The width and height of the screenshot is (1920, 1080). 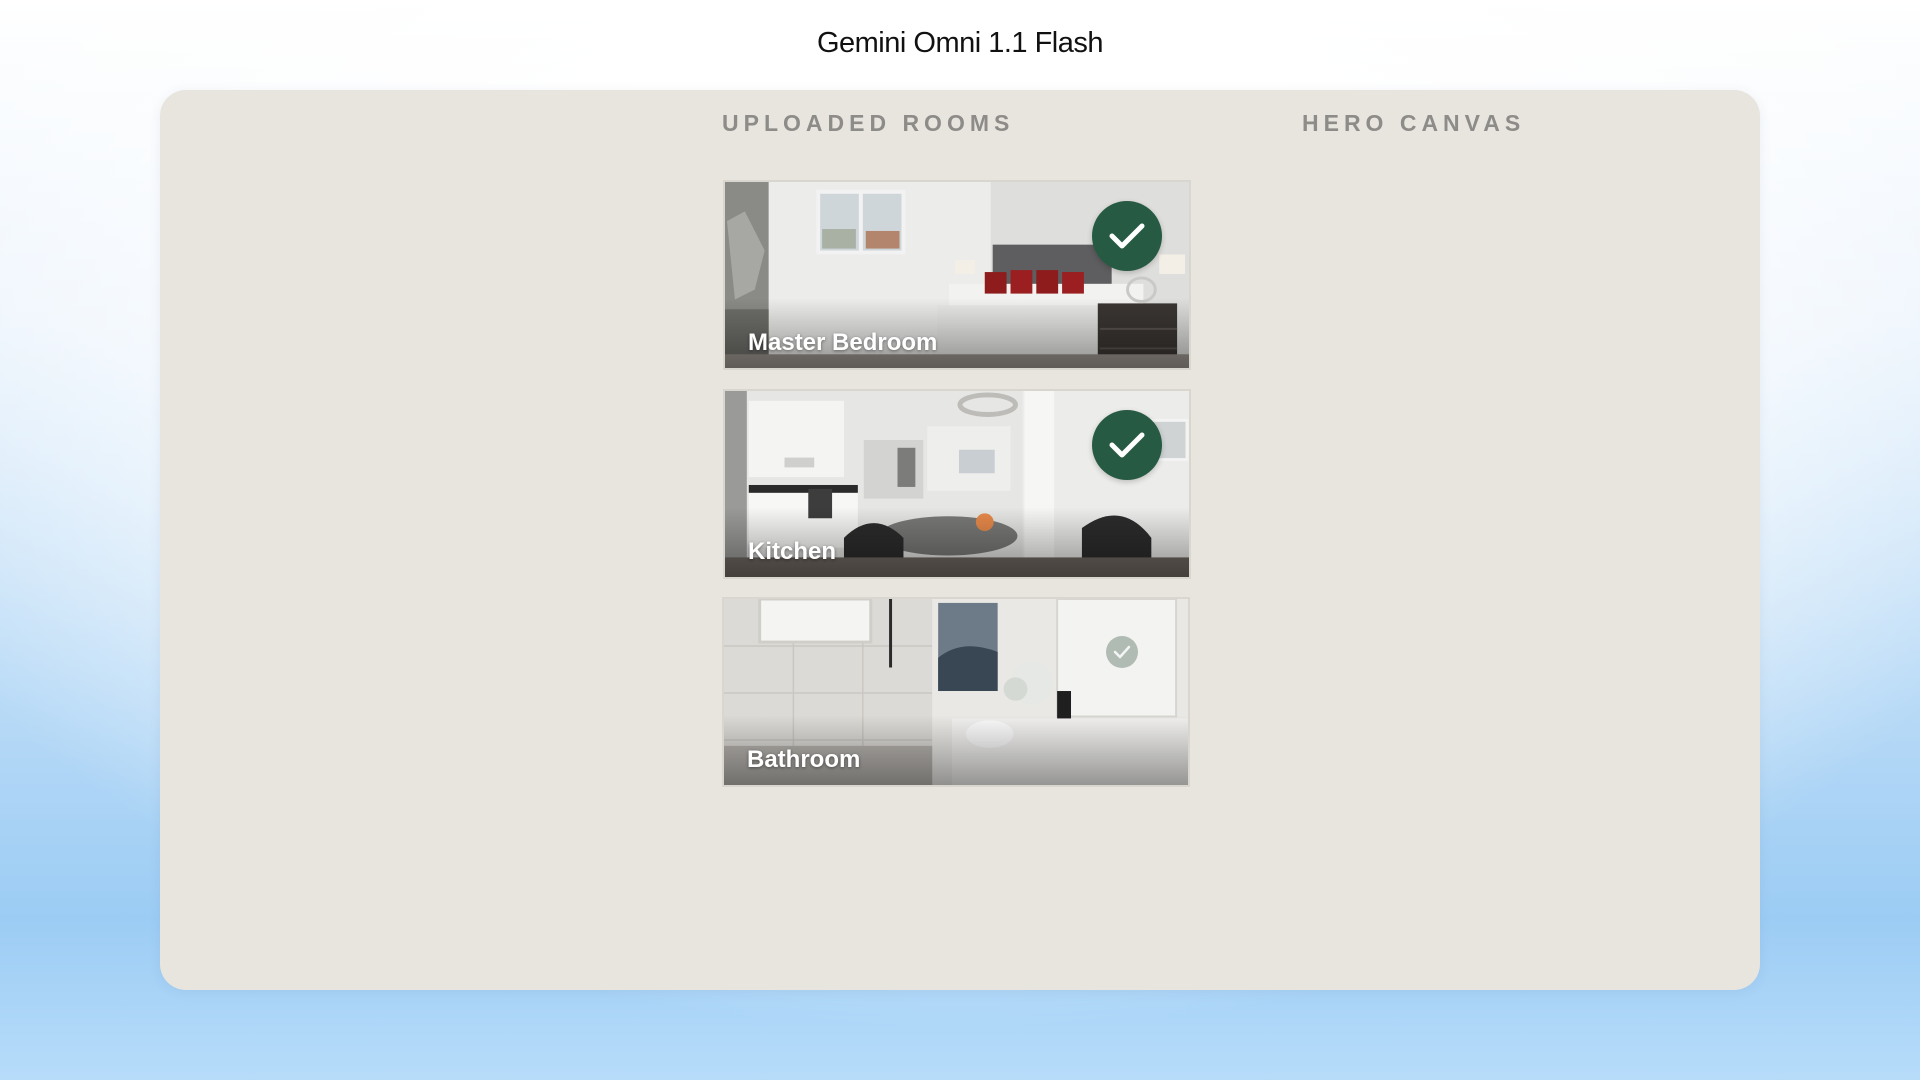 I want to click on hero-canvas-heading: HERO CANVAS, so click(x=1414, y=123).